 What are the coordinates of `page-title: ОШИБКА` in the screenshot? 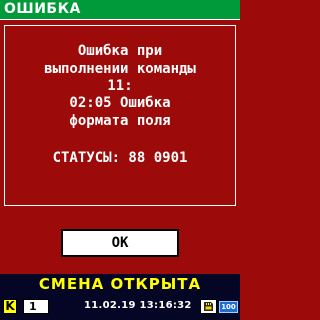 It's located at (42, 9).